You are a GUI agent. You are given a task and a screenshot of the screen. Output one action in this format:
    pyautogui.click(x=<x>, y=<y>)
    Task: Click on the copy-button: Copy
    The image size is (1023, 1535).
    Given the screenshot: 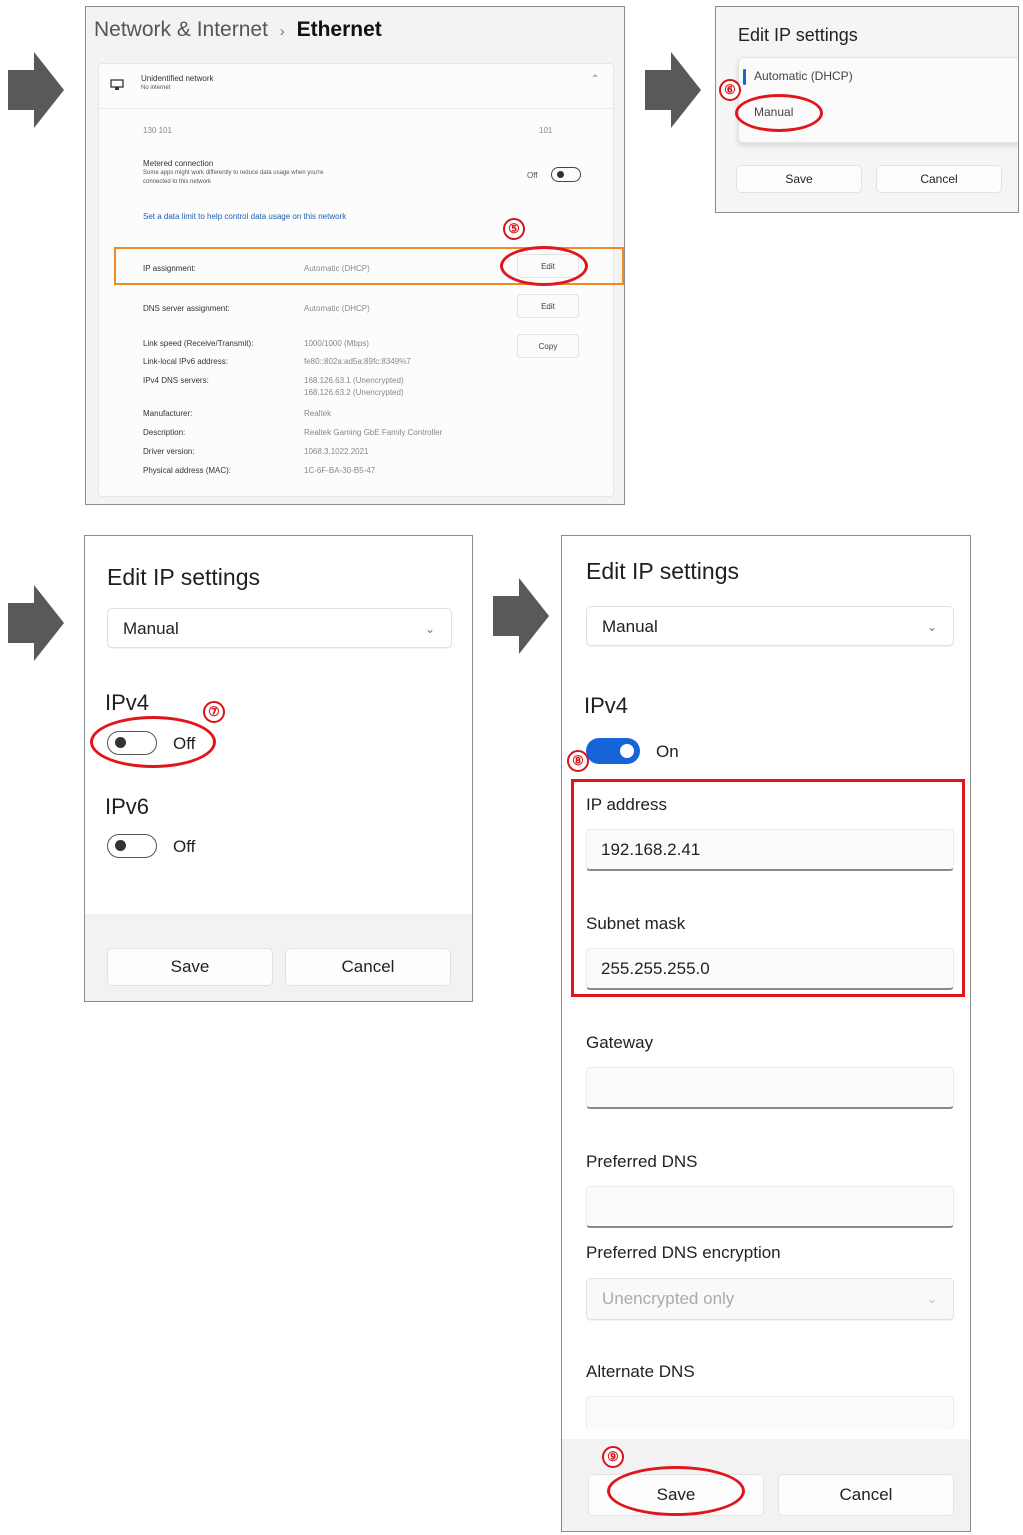 What is the action you would take?
    pyautogui.click(x=548, y=346)
    